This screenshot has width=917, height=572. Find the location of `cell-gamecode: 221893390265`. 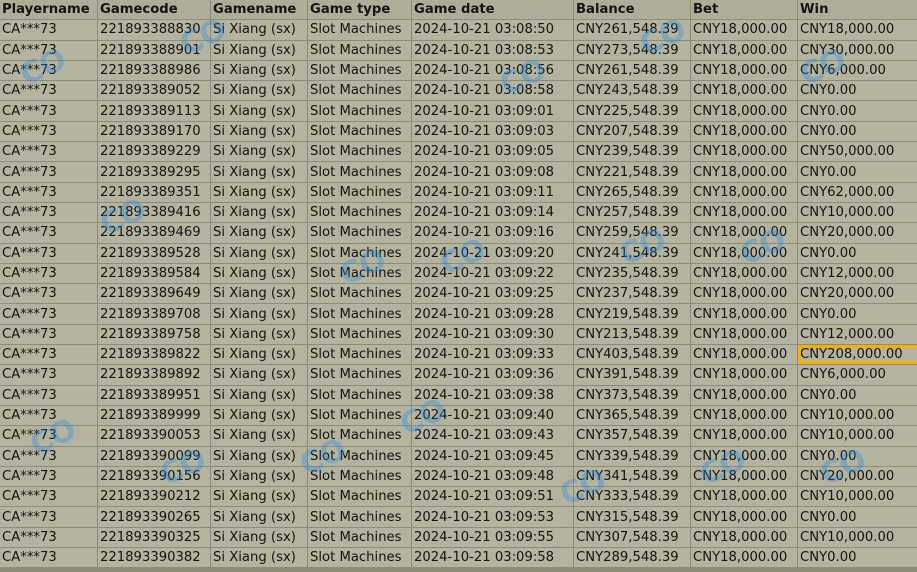

cell-gamecode: 221893390265 is located at coordinates (154, 517).